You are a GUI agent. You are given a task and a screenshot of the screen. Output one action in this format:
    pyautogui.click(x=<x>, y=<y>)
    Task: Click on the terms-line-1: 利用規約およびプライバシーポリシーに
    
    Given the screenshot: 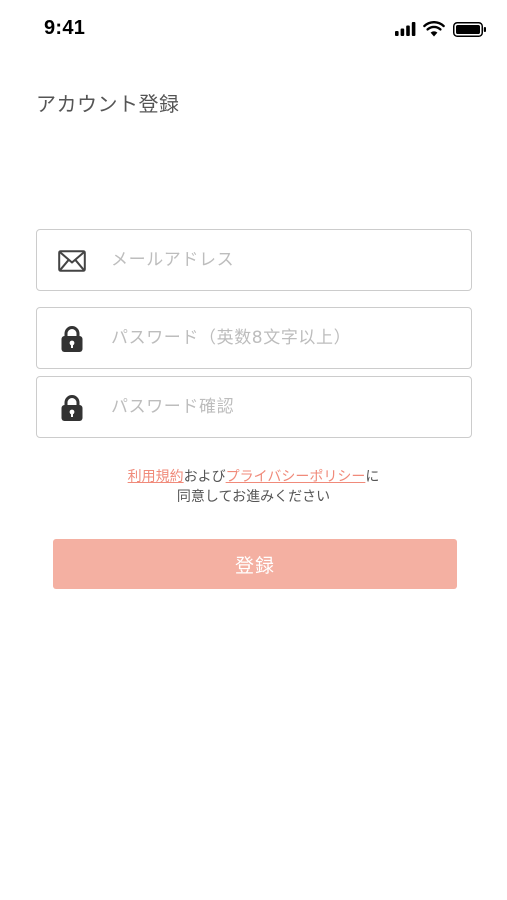 What is the action you would take?
    pyautogui.click(x=253, y=477)
    